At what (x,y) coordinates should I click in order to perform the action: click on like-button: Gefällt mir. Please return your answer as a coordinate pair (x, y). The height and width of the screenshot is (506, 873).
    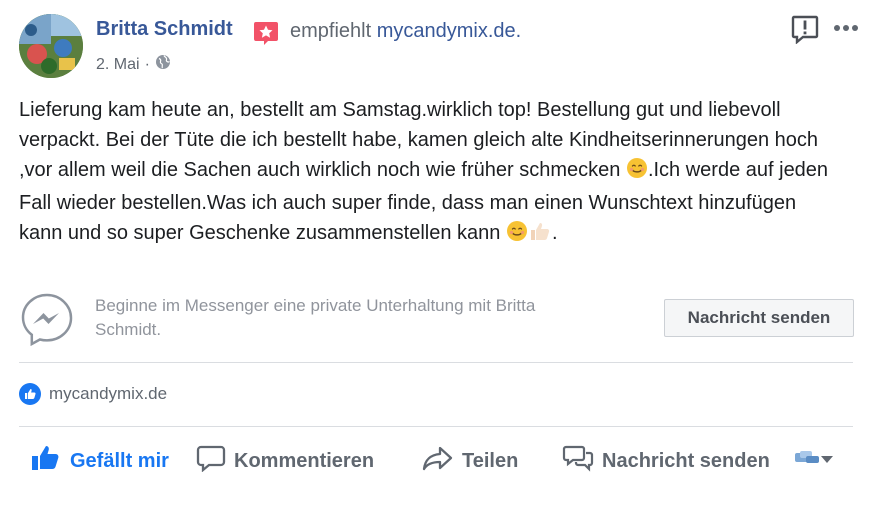
    Looking at the image, I should click on (99, 461).